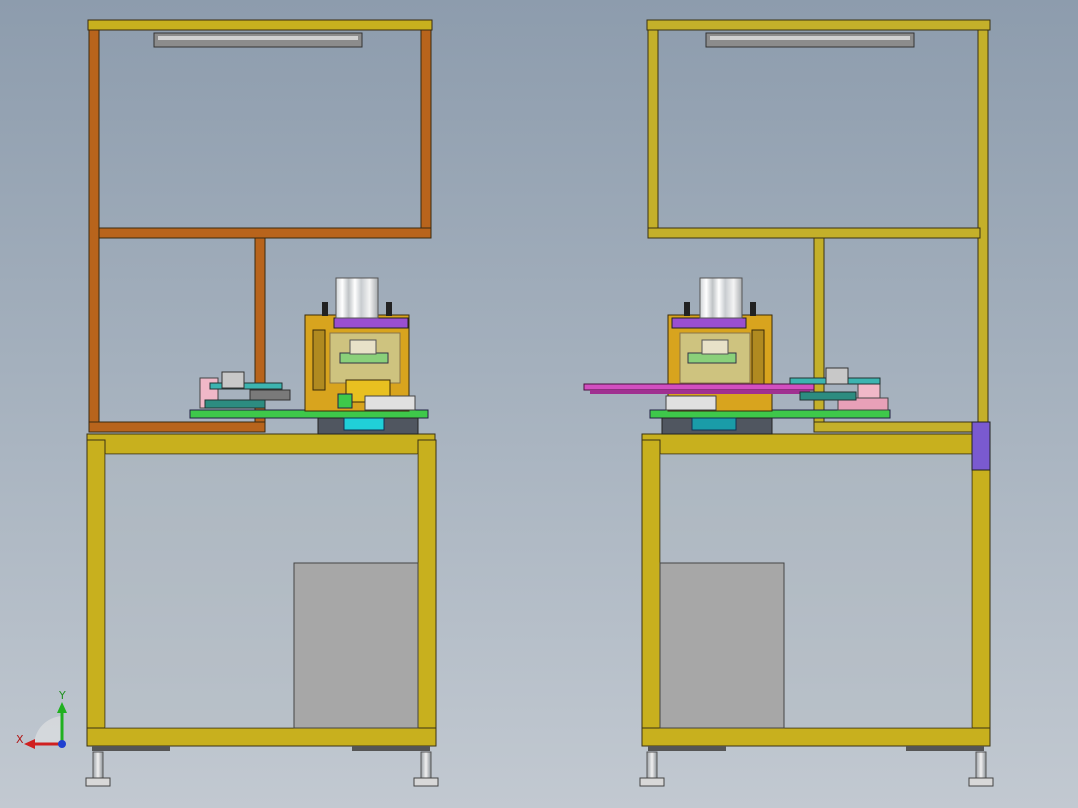  I want to click on right-cabinet-panel, so click(722, 645).